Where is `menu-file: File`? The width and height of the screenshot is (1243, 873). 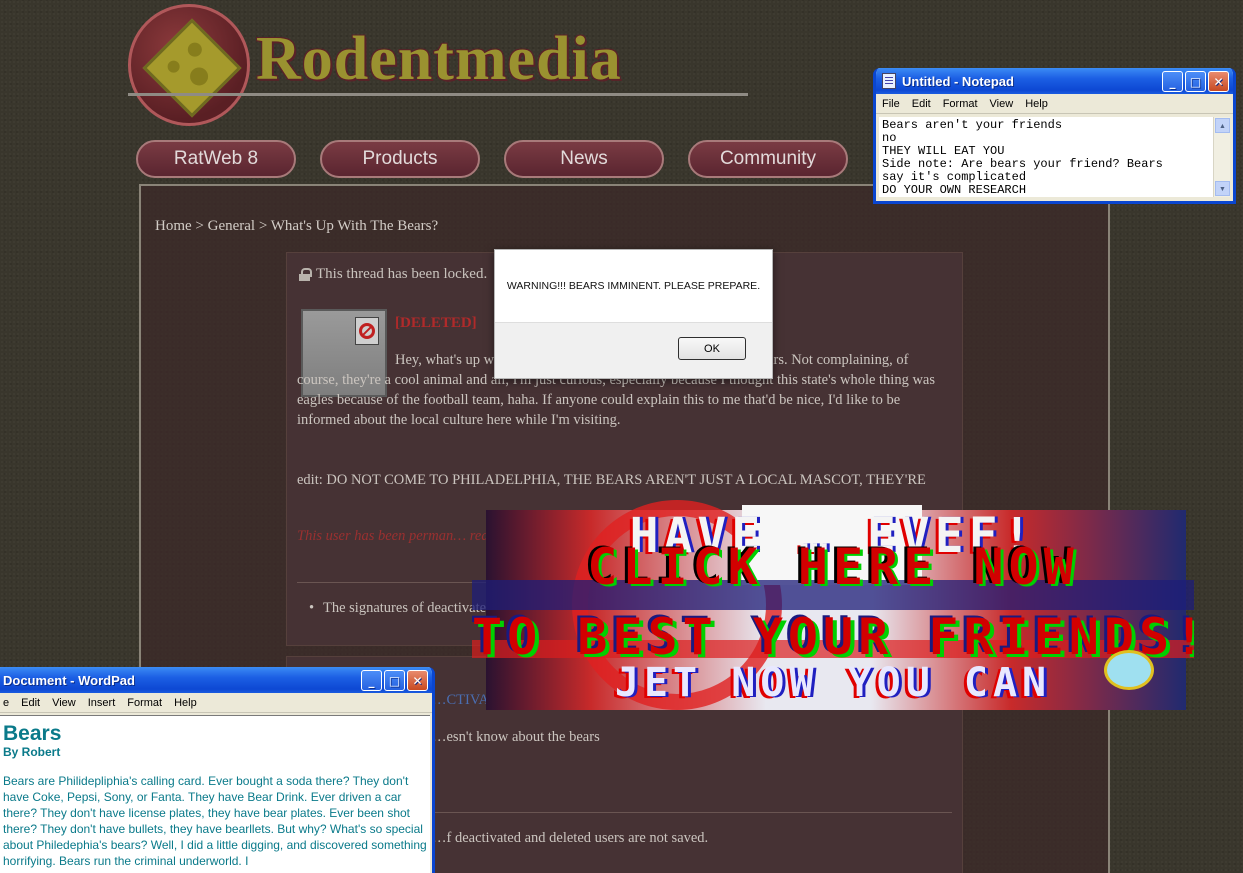
menu-file: File is located at coordinates (891, 104).